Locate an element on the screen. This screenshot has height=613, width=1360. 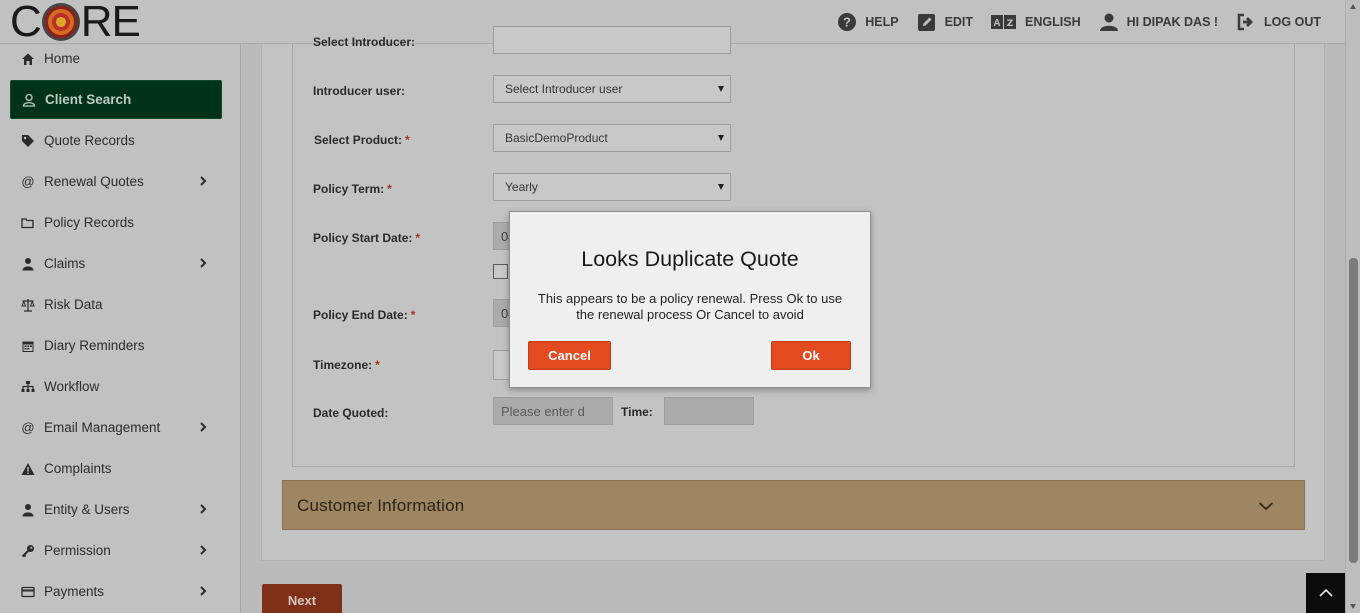
back-to-top-button is located at coordinates (1325, 593).